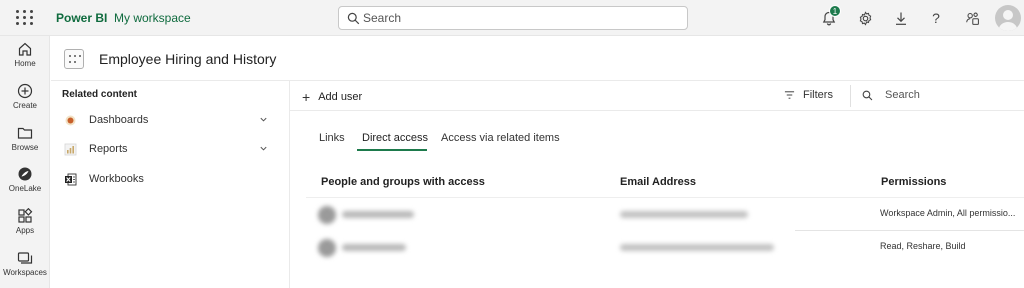 This screenshot has width=1024, height=288. What do you see at coordinates (537, 59) in the screenshot?
I see `page-header: Employee Hiring and History` at bounding box center [537, 59].